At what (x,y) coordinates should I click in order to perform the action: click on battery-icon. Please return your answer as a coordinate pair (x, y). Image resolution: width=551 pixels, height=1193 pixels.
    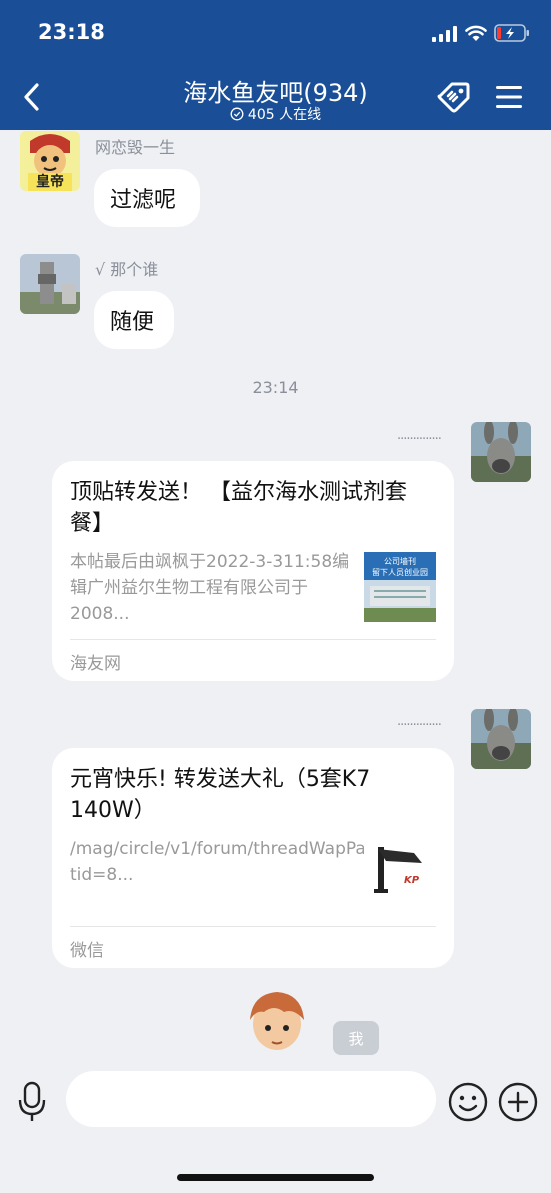
    Looking at the image, I should click on (511, 33).